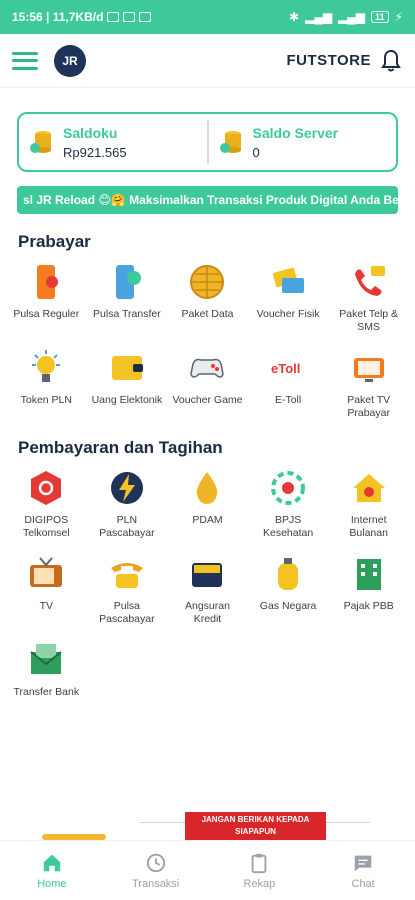  I want to click on menu-item-label: TV, so click(46, 606).